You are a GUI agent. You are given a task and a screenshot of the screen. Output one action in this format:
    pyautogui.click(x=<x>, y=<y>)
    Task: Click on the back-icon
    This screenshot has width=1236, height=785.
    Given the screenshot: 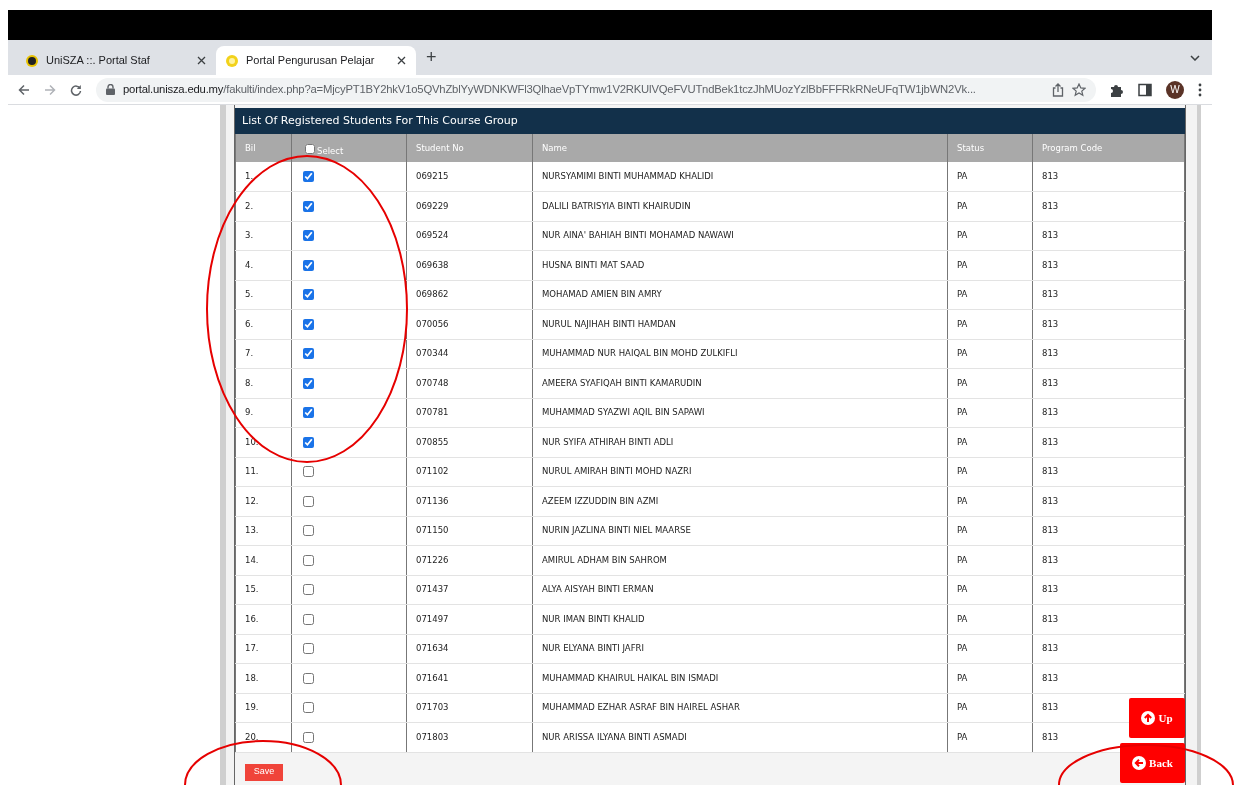 What is the action you would take?
    pyautogui.click(x=24, y=89)
    